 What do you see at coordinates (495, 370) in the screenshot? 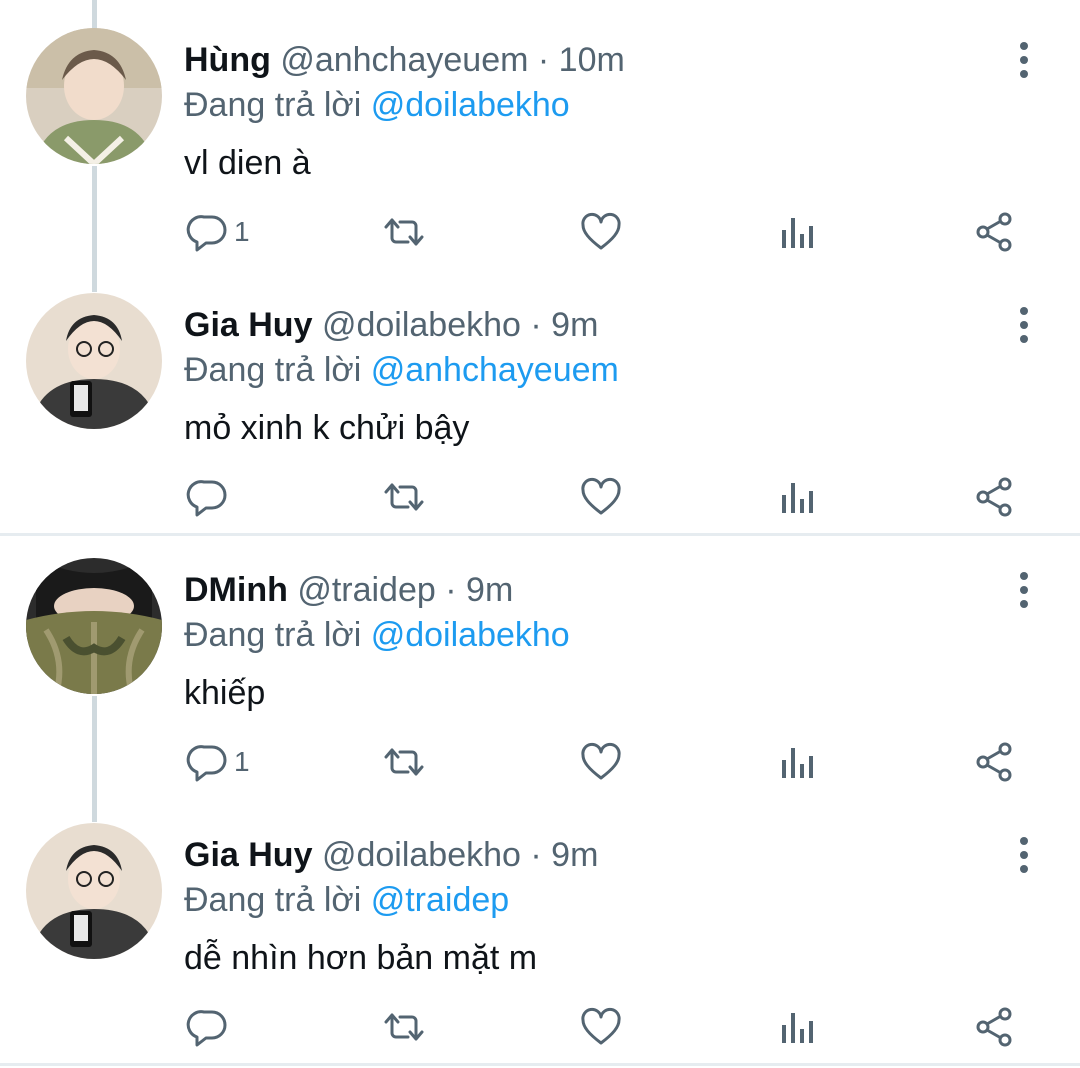
I see `mention-link: @anhchayeuem` at bounding box center [495, 370].